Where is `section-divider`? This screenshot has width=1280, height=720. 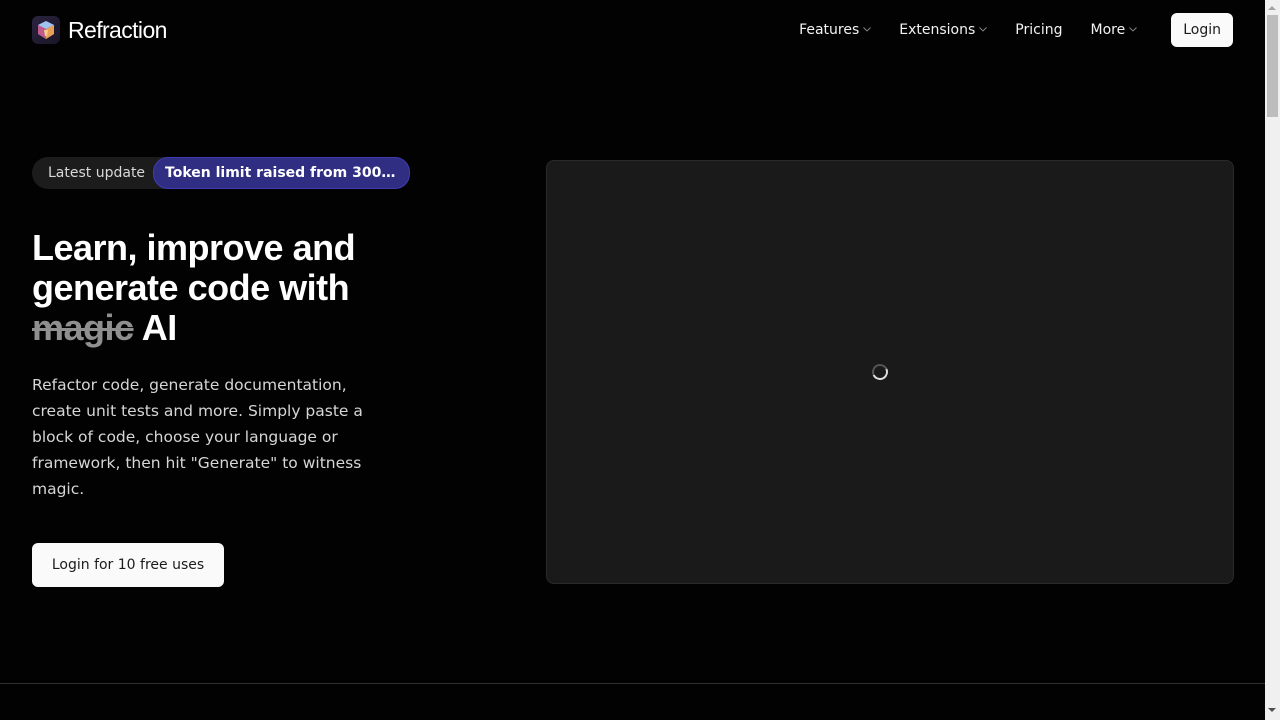 section-divider is located at coordinates (632, 683).